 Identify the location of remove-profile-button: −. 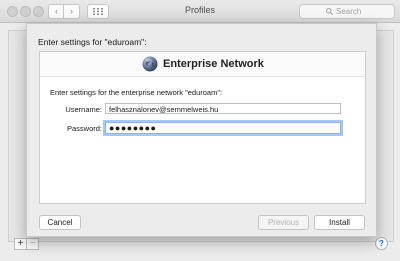
(32, 244).